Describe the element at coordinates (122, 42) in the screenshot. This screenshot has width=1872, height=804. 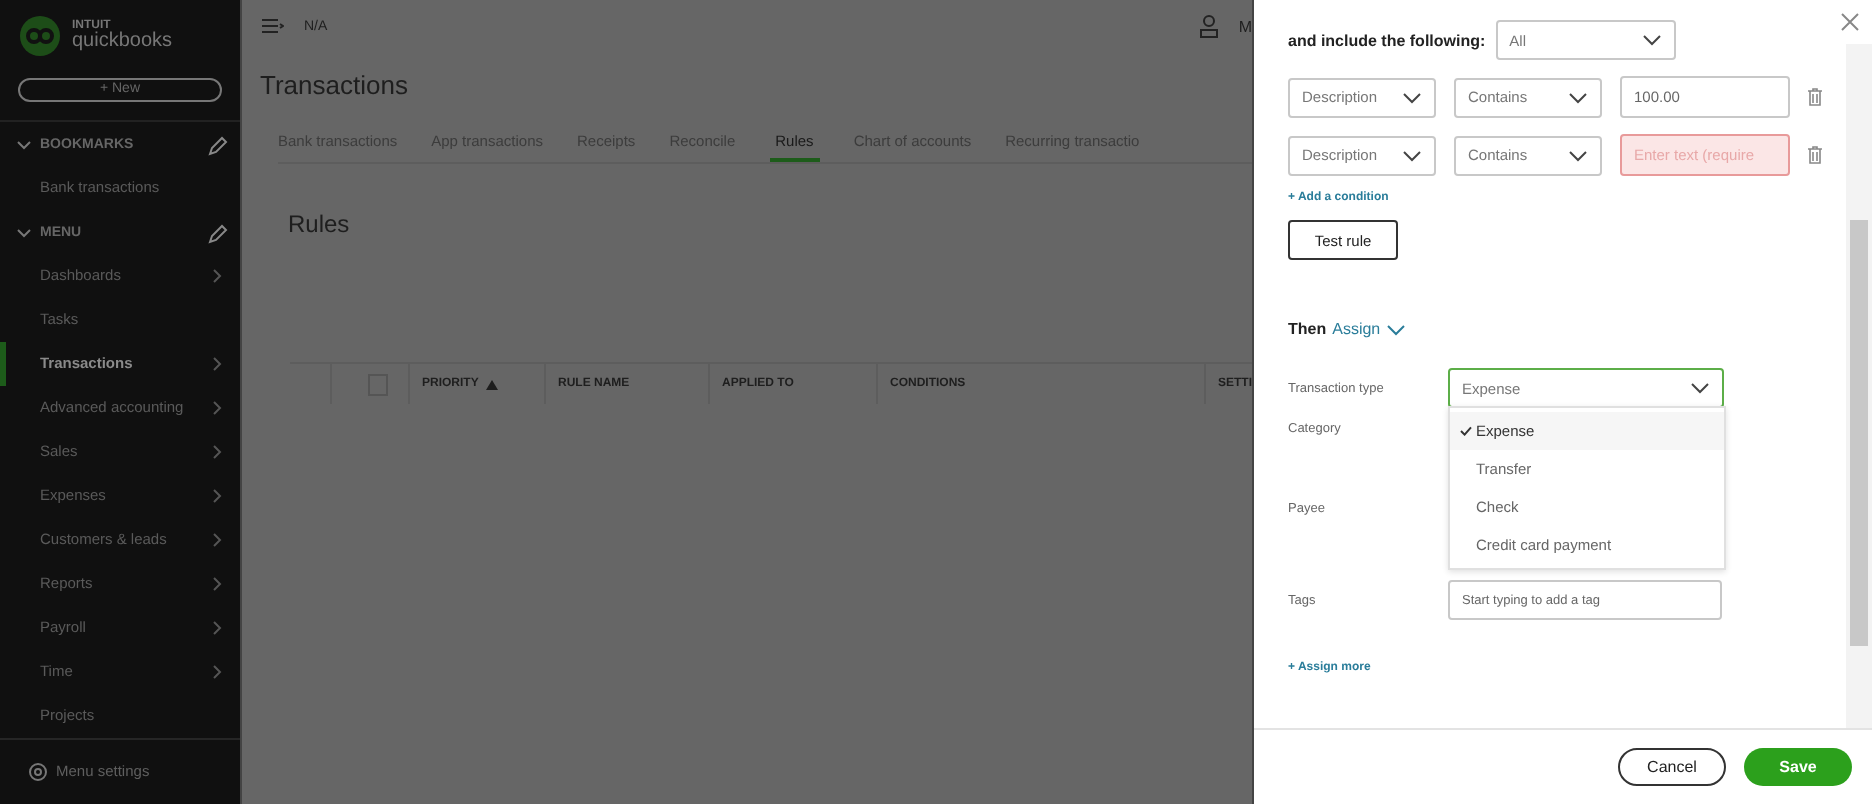
I see `logo-product: quickbooks` at that location.